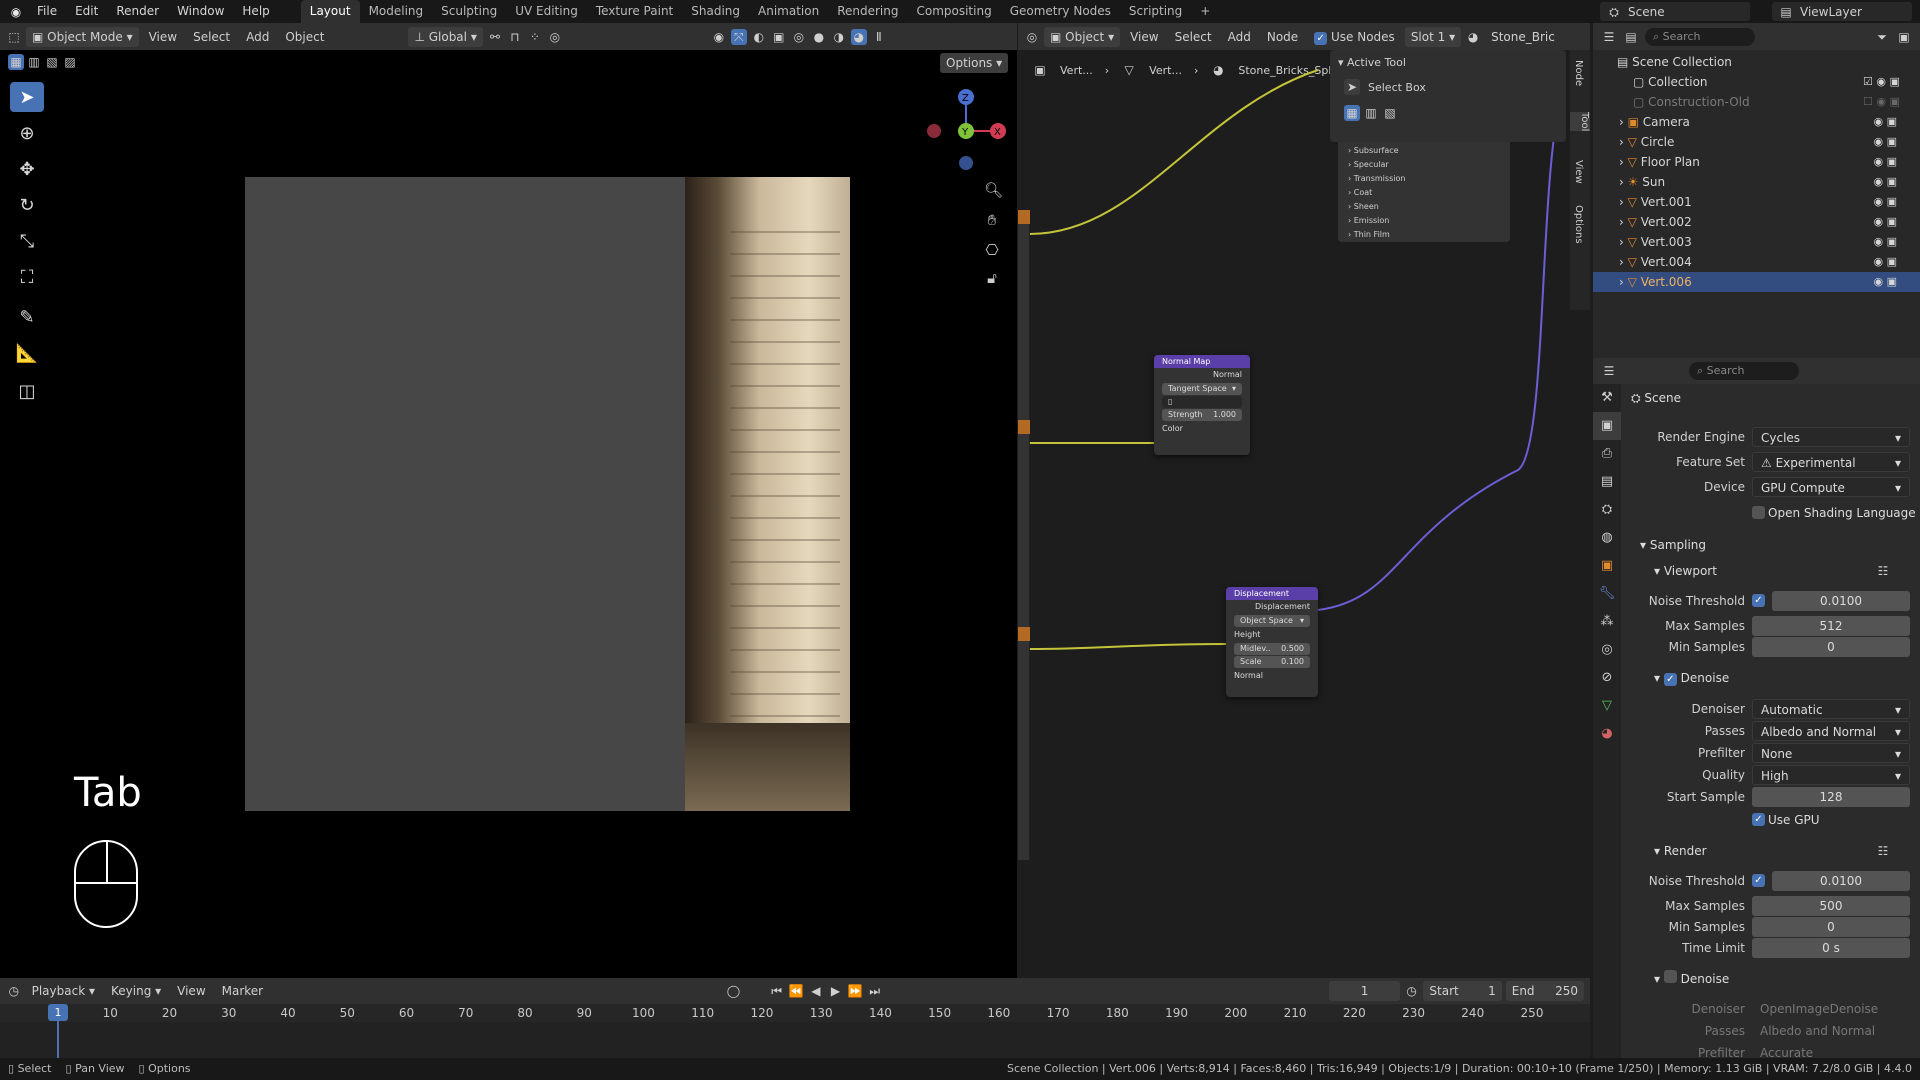 This screenshot has height=1080, width=1920. Describe the element at coordinates (966, 163) in the screenshot. I see `gizmo-neg-z-handle` at that location.